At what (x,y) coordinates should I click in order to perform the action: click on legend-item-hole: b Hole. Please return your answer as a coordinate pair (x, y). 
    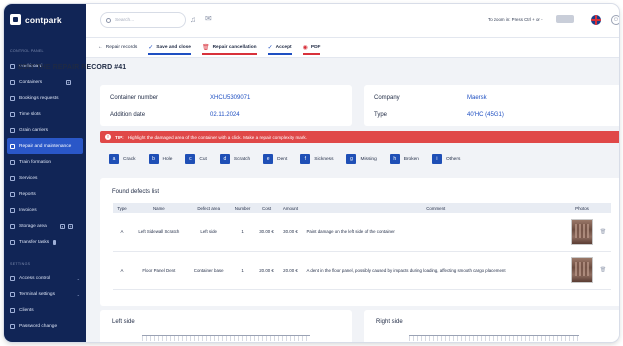
    Looking at the image, I should click on (160, 159).